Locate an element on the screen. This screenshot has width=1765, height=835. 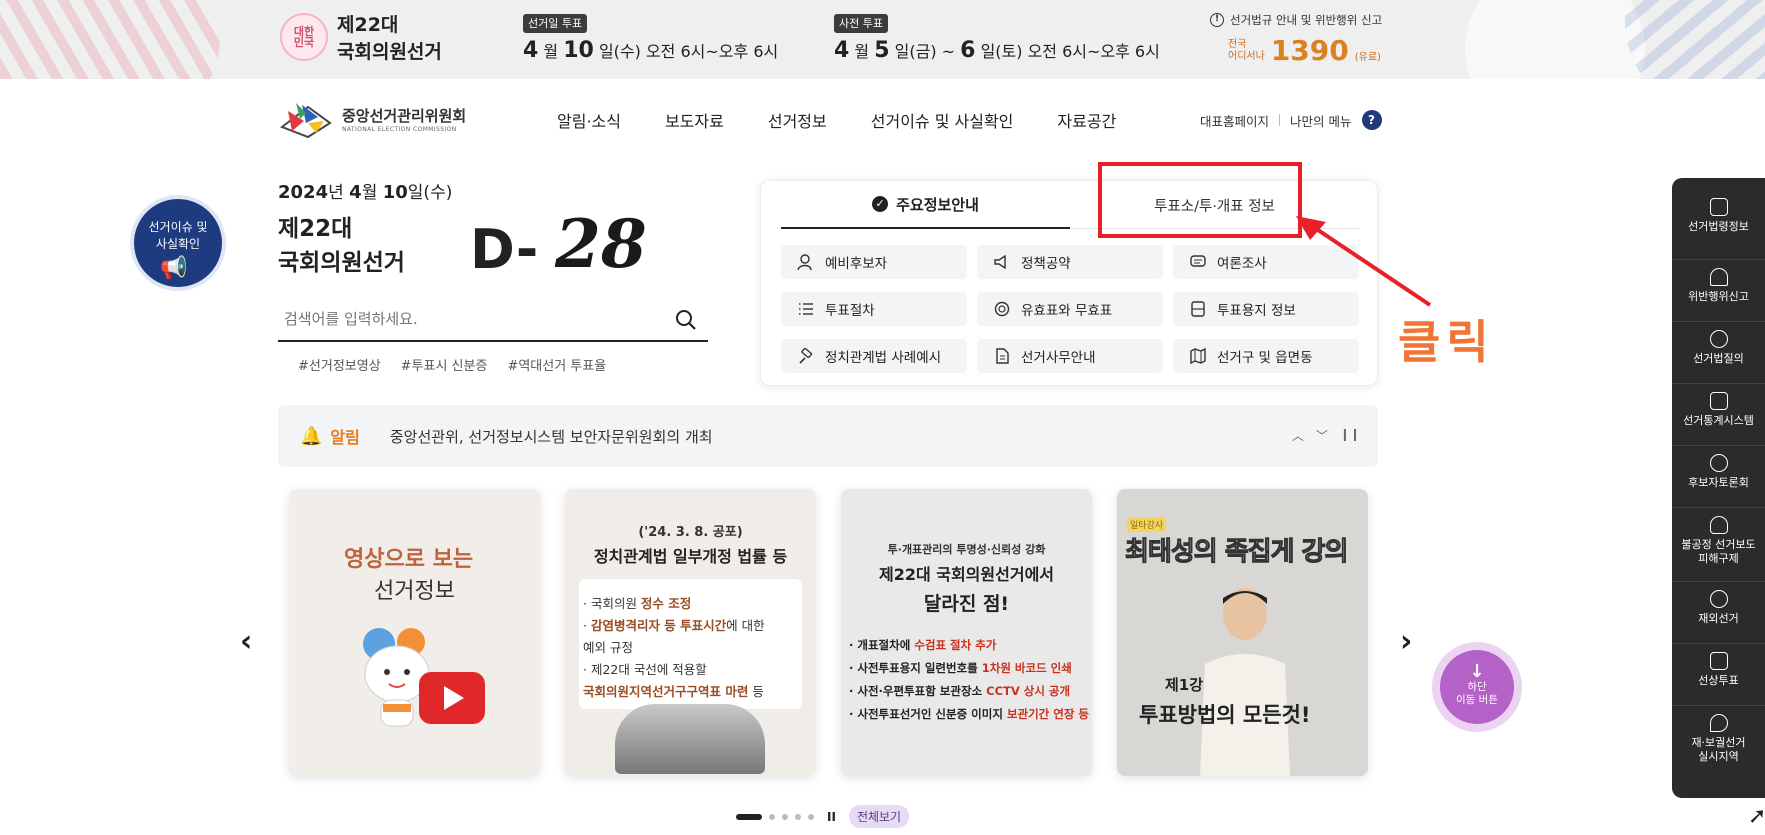
menu-item-policy-pledges: 정책공약 is located at coordinates (1070, 262).